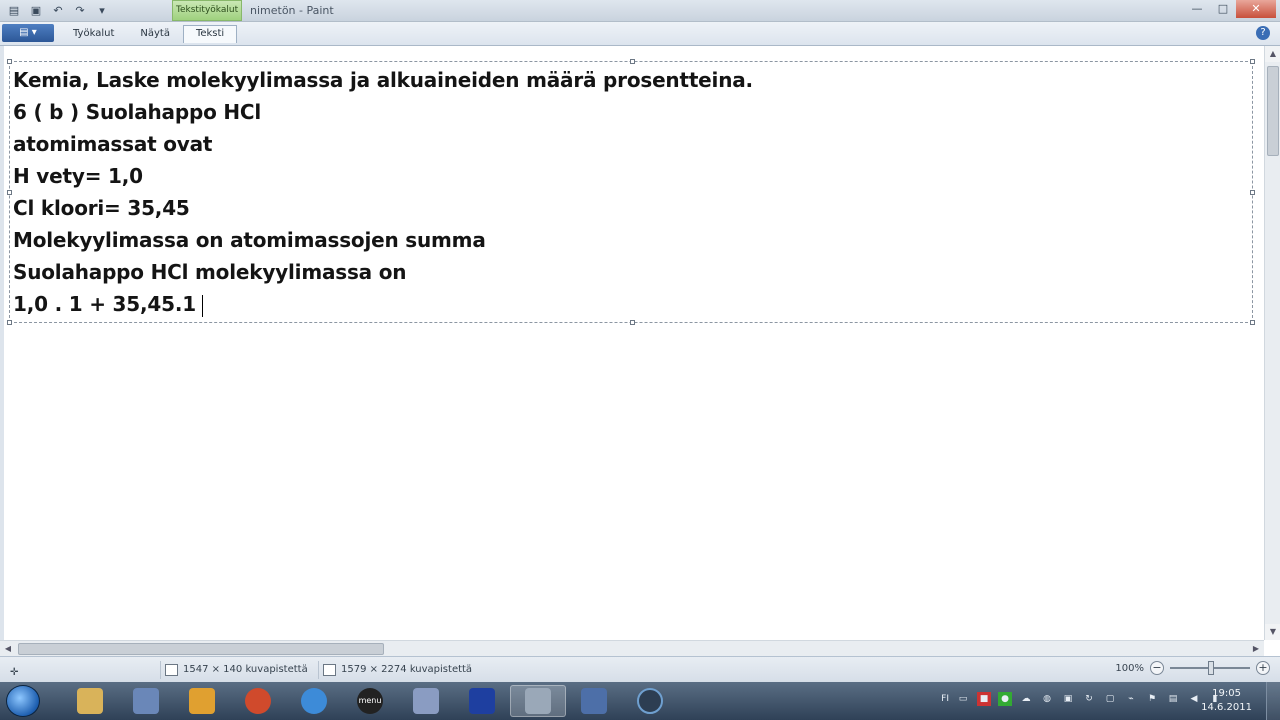 Image resolution: width=1280 pixels, height=720 pixels. What do you see at coordinates (329, 670) in the screenshot?
I see `image-size-icon` at bounding box center [329, 670].